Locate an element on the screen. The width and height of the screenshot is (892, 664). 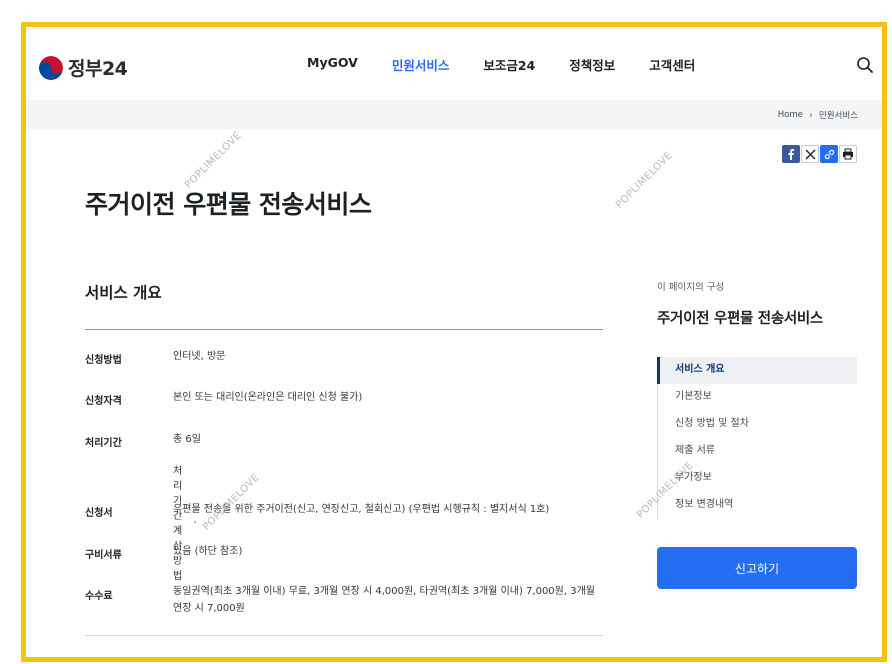
breadcrumb: Home › 민원서비스 is located at coordinates (818, 115).